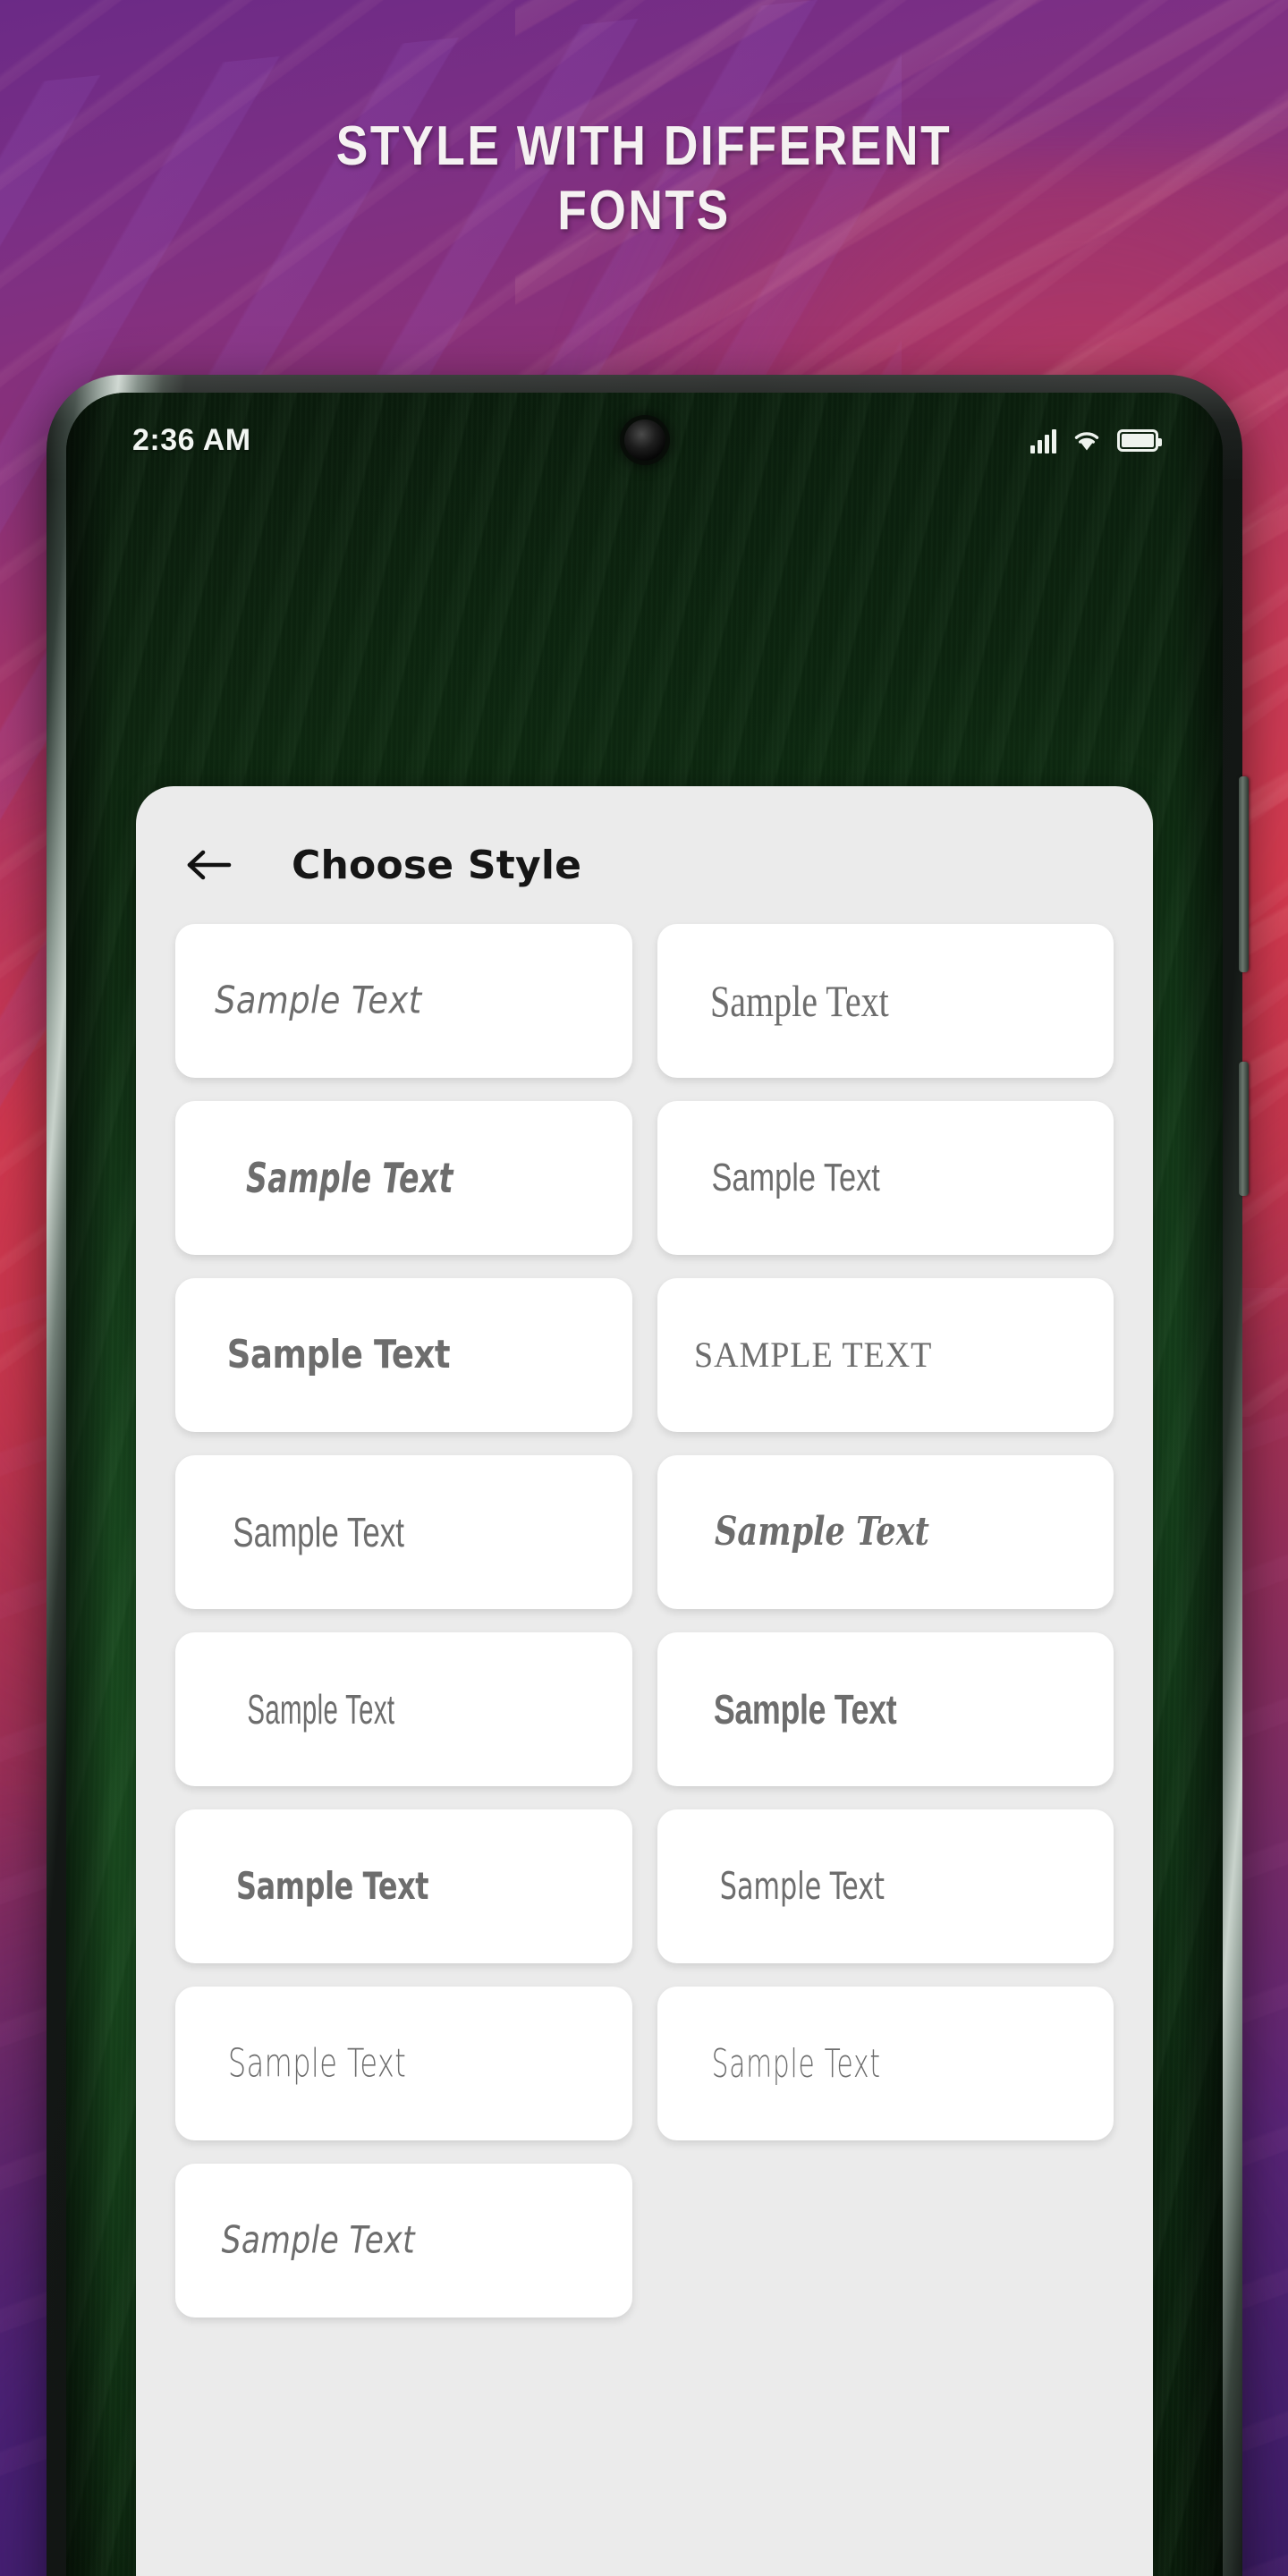  I want to click on style-card-1: Sample Text, so click(403, 1001).